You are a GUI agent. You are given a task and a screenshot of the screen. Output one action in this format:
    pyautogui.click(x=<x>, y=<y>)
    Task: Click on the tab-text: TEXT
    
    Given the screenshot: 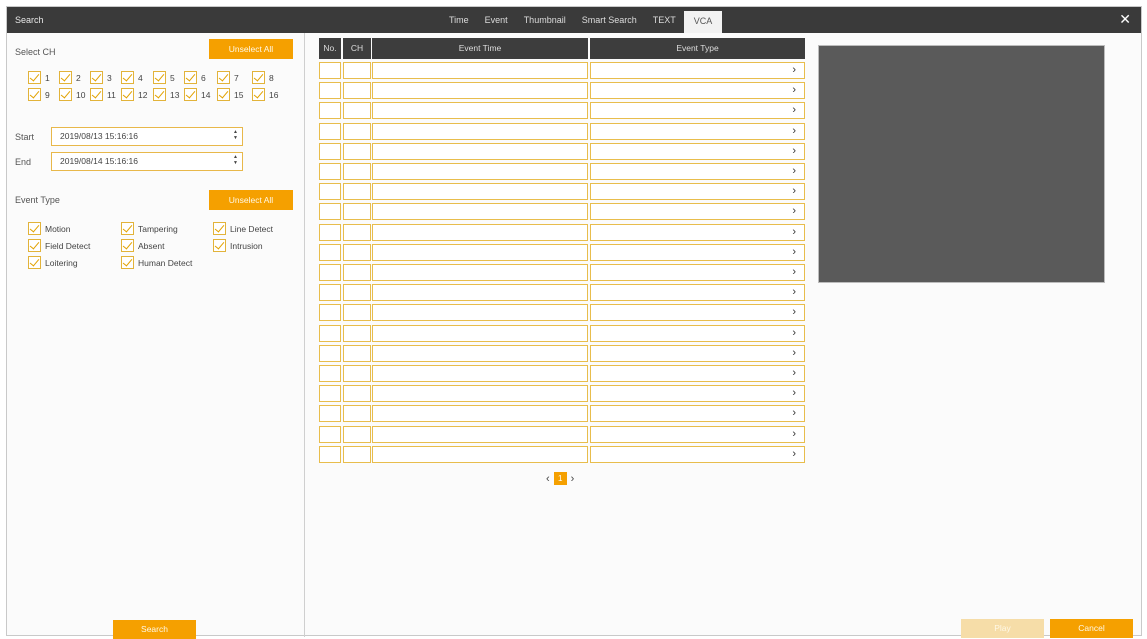 What is the action you would take?
    pyautogui.click(x=664, y=20)
    